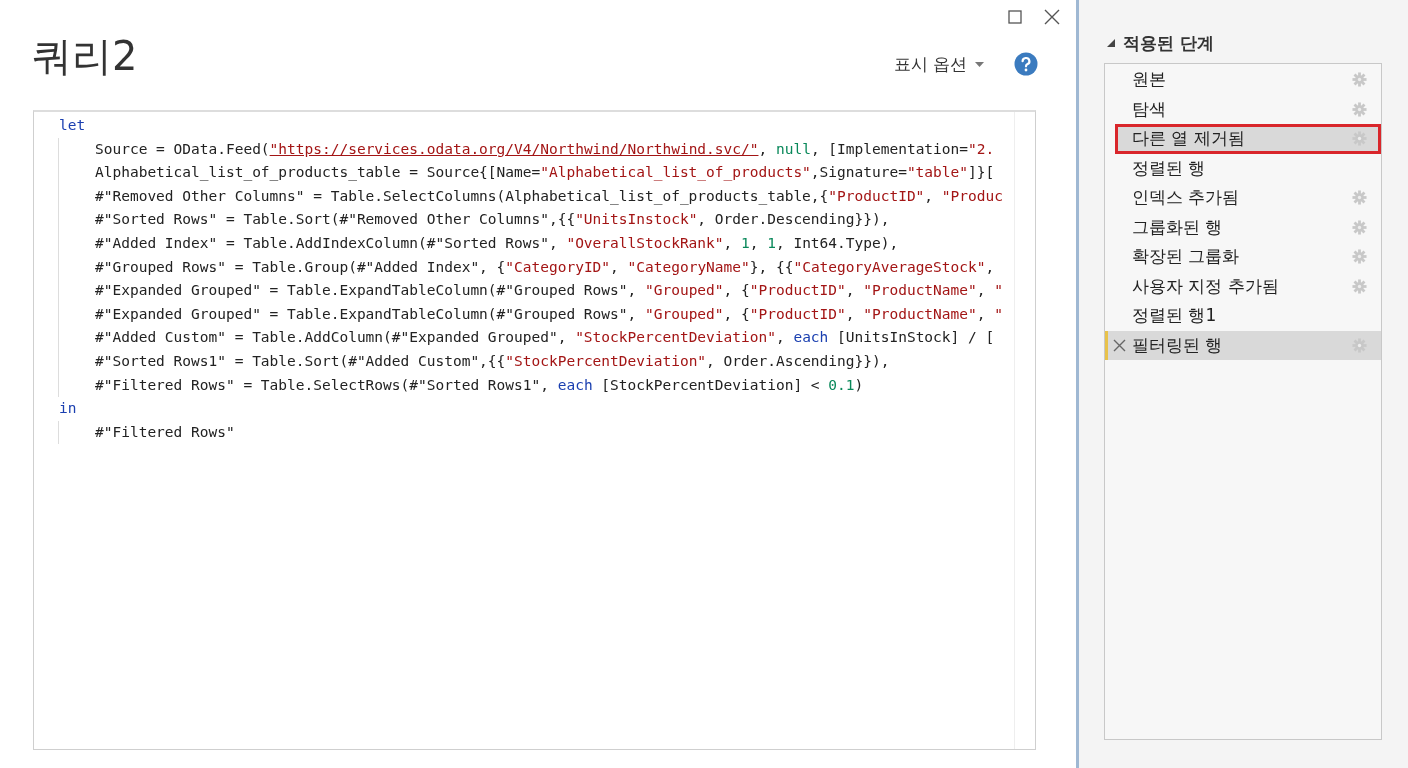  I want to click on string-literal: "Produc, so click(972, 195).